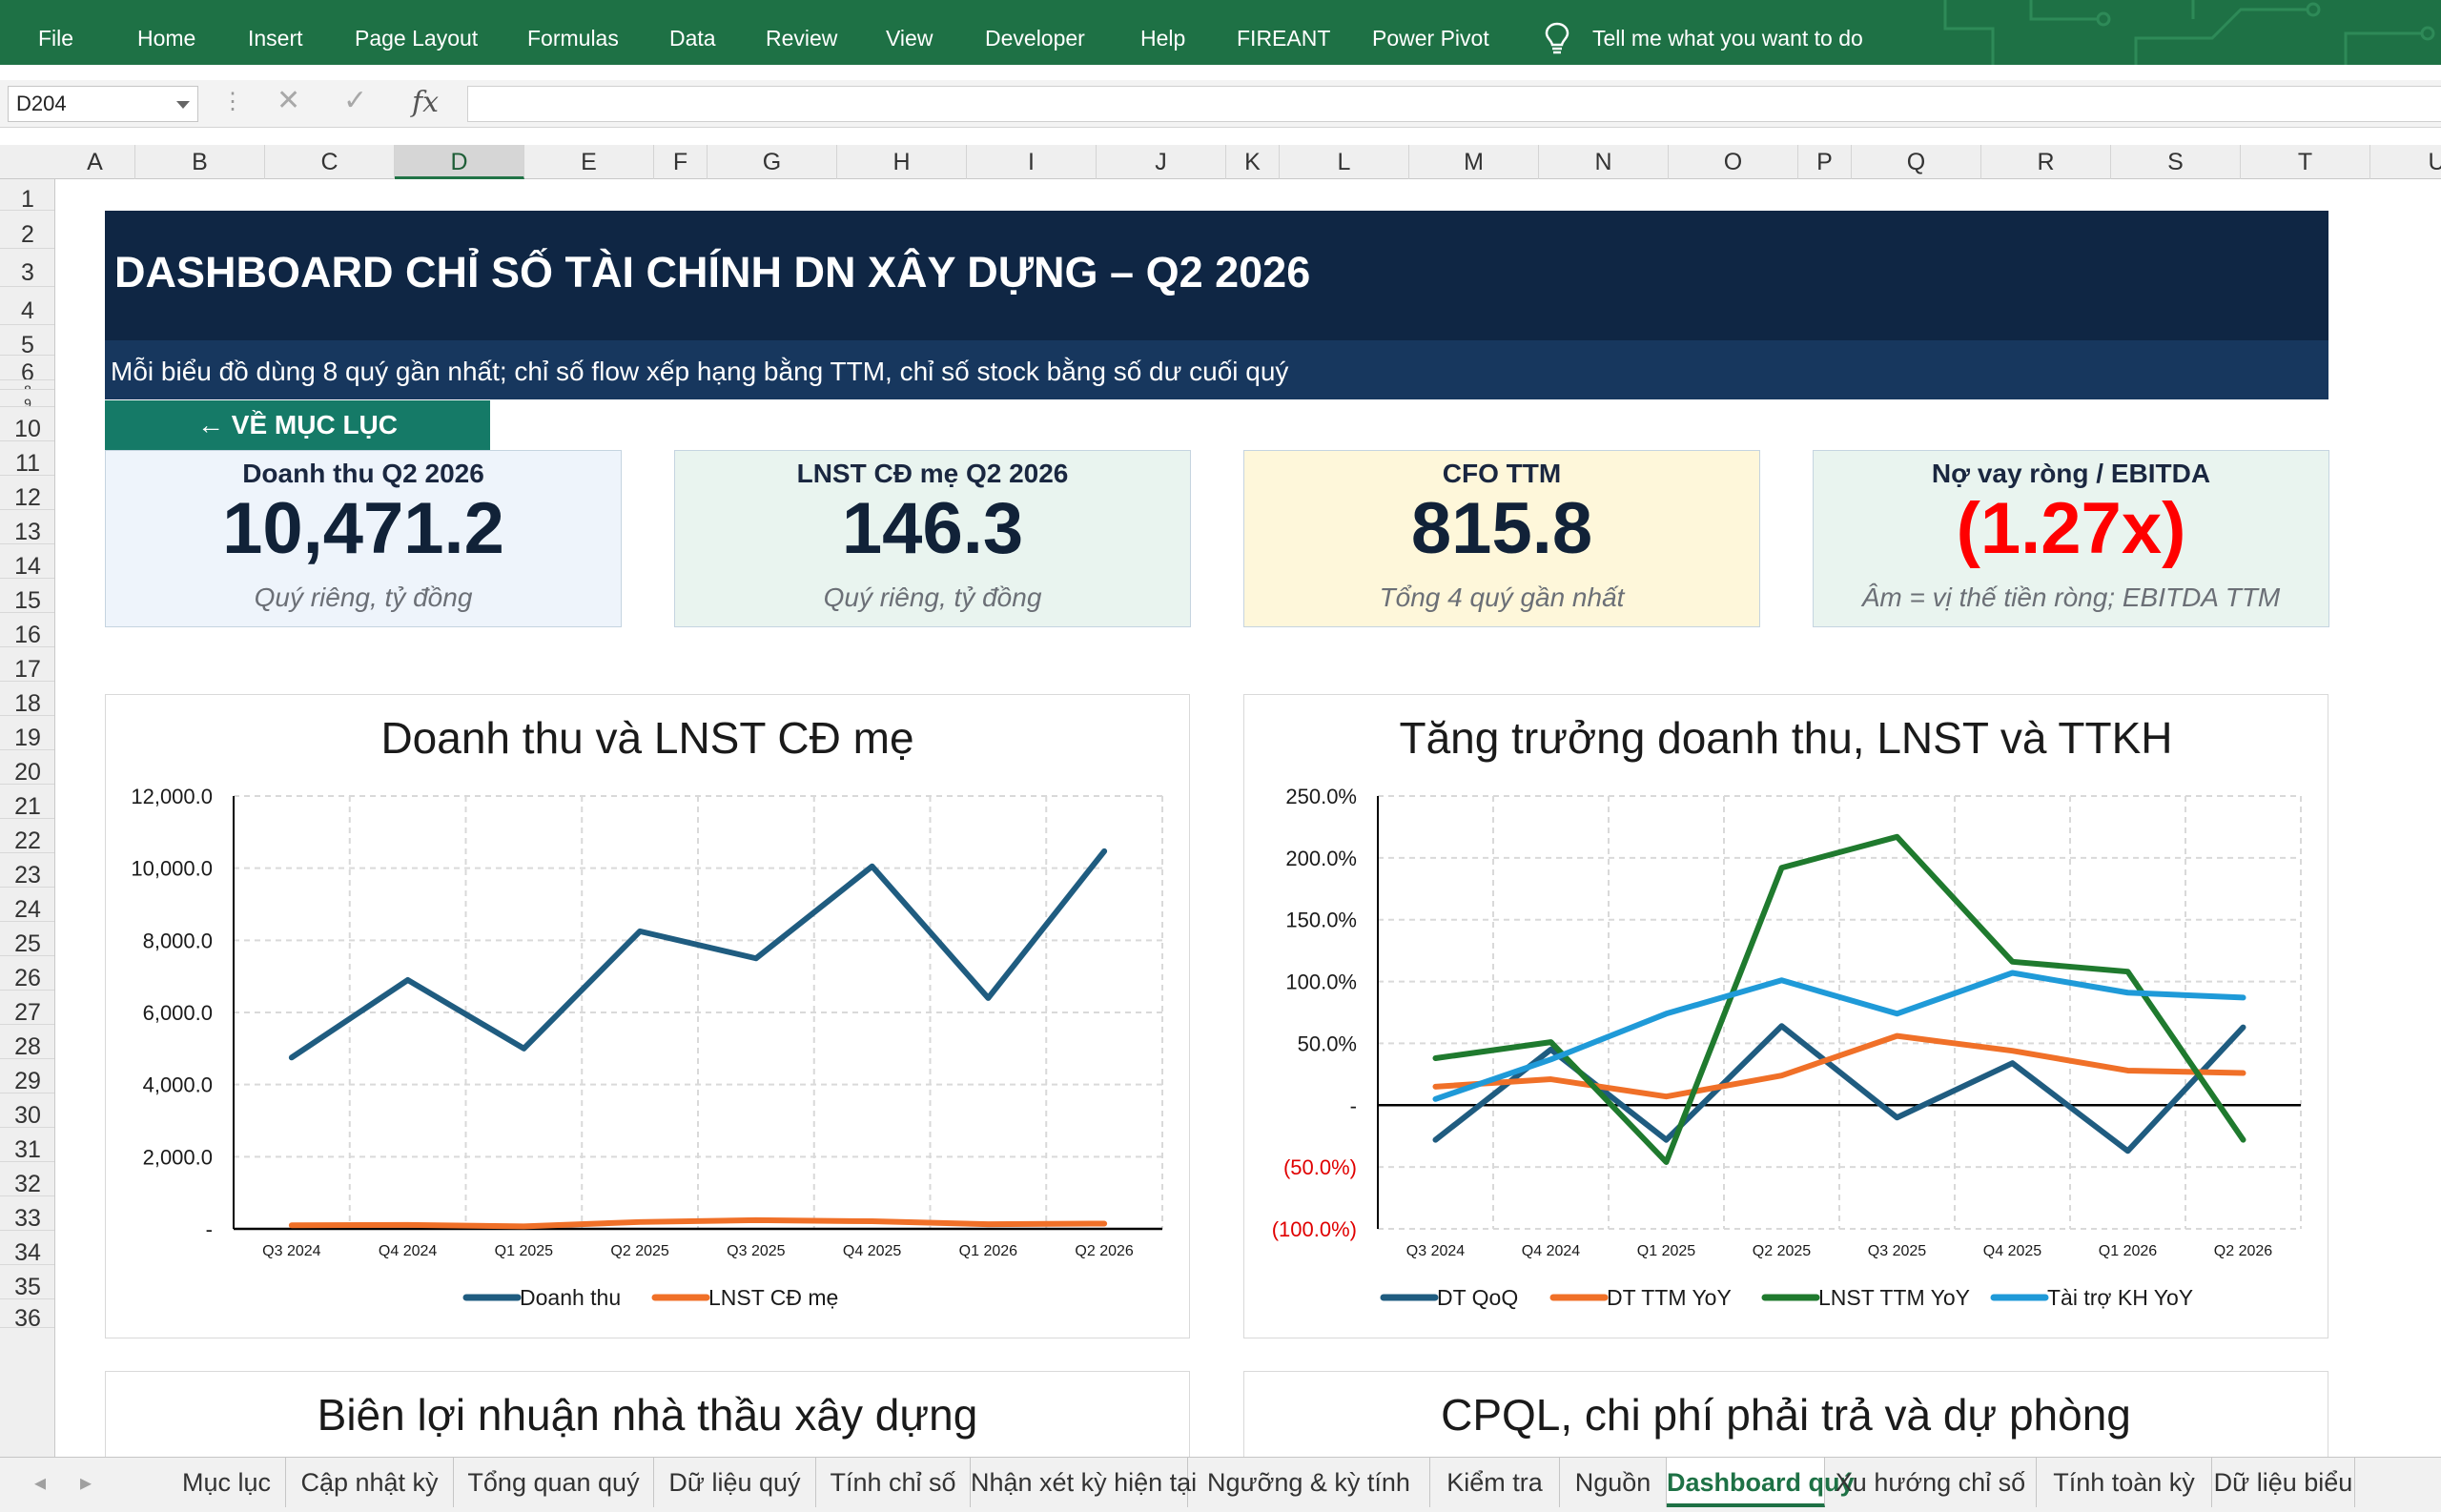 This screenshot has height=1512, width=2441. What do you see at coordinates (27, 973) in the screenshot?
I see `row-header-26: 26` at bounding box center [27, 973].